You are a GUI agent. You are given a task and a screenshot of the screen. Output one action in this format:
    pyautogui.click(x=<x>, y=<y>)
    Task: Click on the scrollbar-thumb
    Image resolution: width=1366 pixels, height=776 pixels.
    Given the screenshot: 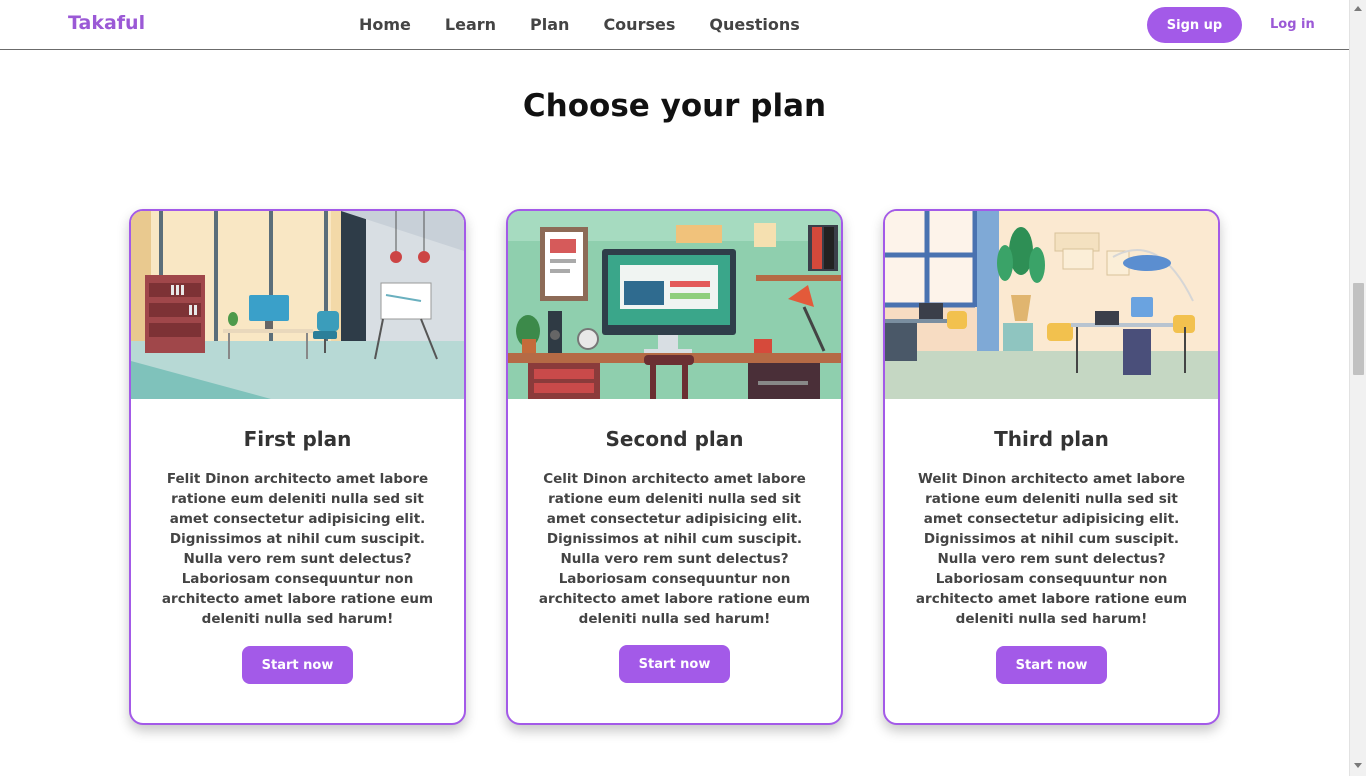 What is the action you would take?
    pyautogui.click(x=1358, y=329)
    